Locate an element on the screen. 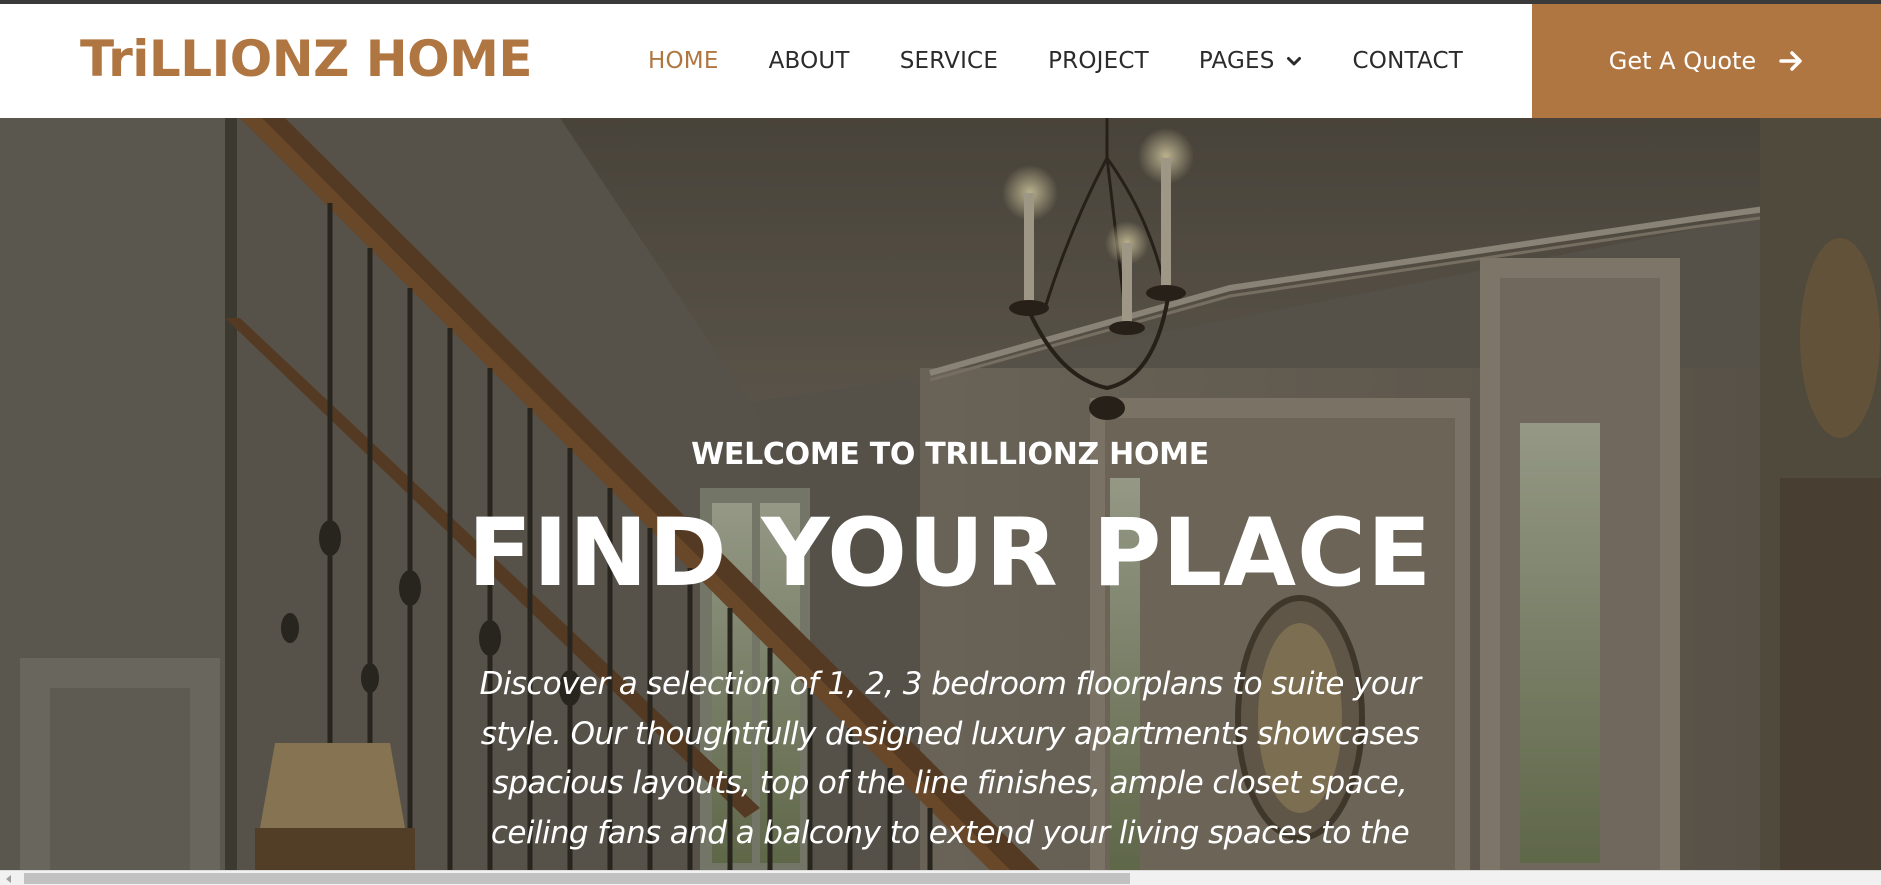 This screenshot has height=885, width=1881. nav-item-about: ABOUT is located at coordinates (809, 61).